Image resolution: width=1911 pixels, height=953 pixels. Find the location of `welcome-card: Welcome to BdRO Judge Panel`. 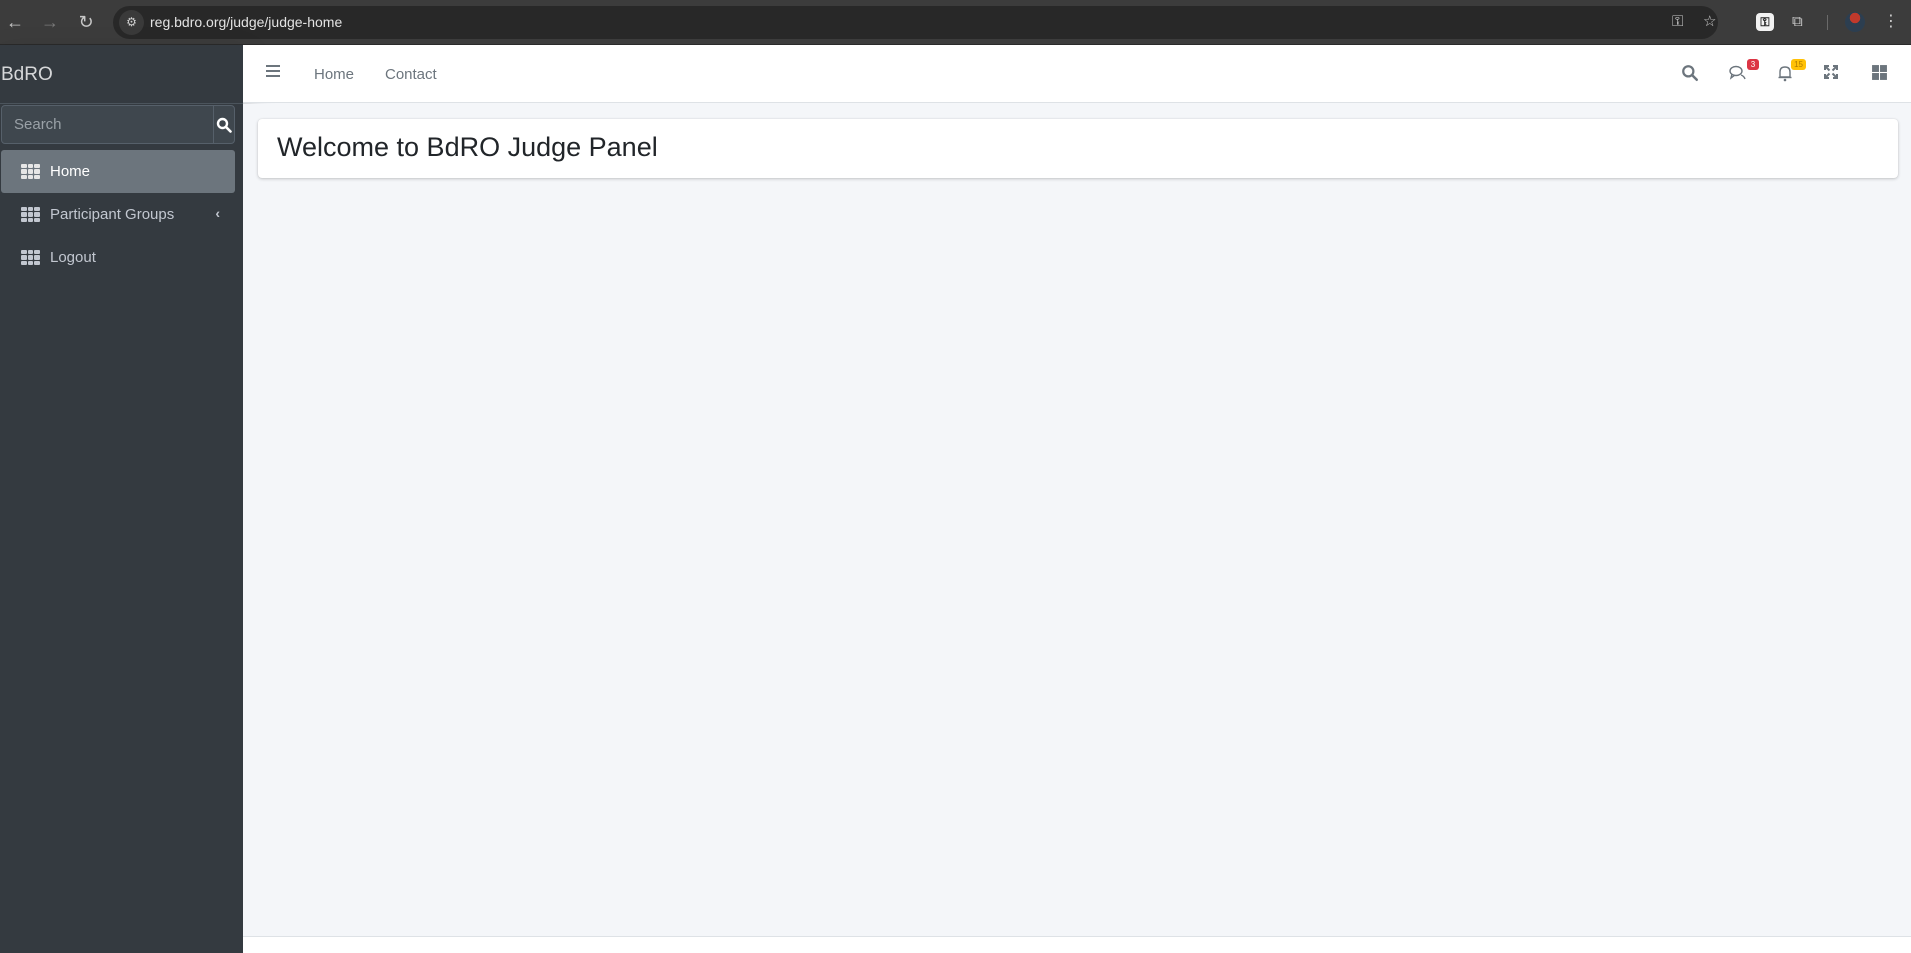

welcome-card: Welcome to BdRO Judge Panel is located at coordinates (1078, 148).